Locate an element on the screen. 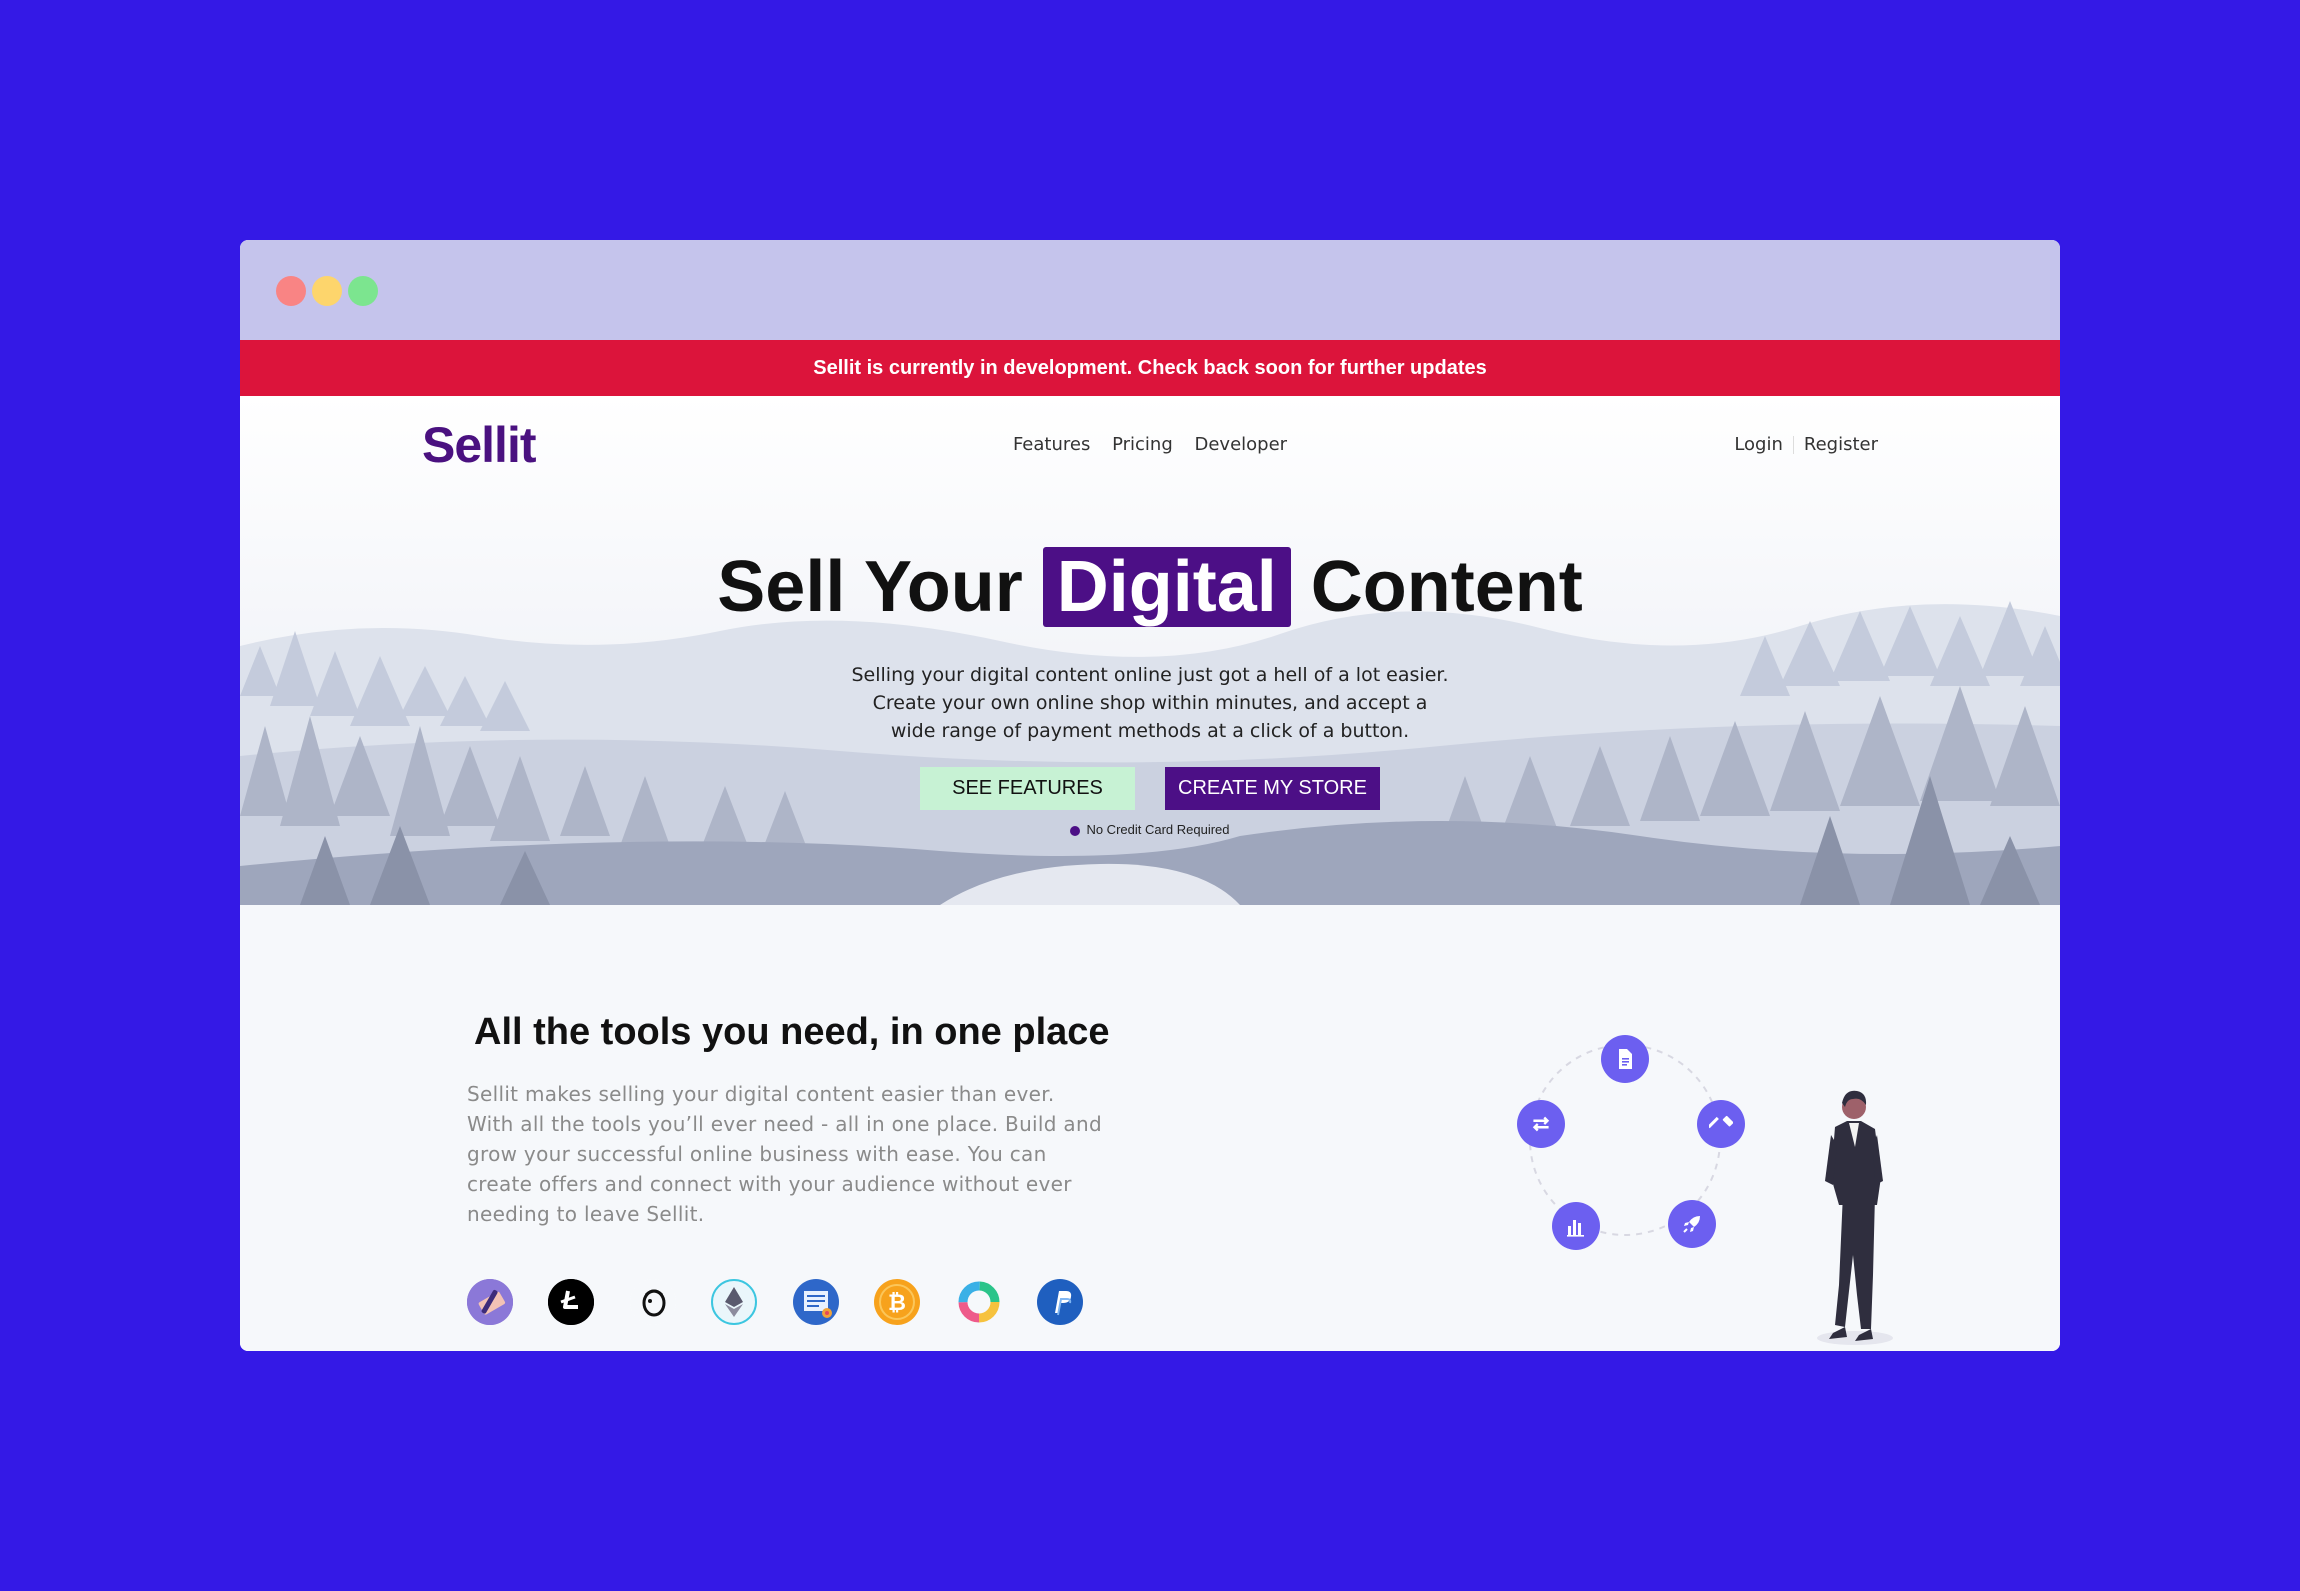 This screenshot has height=1591, width=2300. rocket-icon is located at coordinates (1692, 1224).